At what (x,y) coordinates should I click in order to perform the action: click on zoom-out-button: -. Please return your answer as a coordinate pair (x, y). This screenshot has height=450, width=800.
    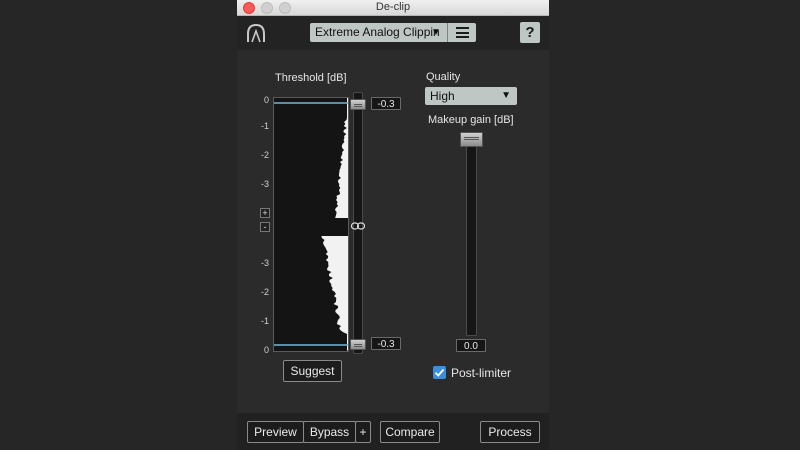
    Looking at the image, I should click on (265, 227).